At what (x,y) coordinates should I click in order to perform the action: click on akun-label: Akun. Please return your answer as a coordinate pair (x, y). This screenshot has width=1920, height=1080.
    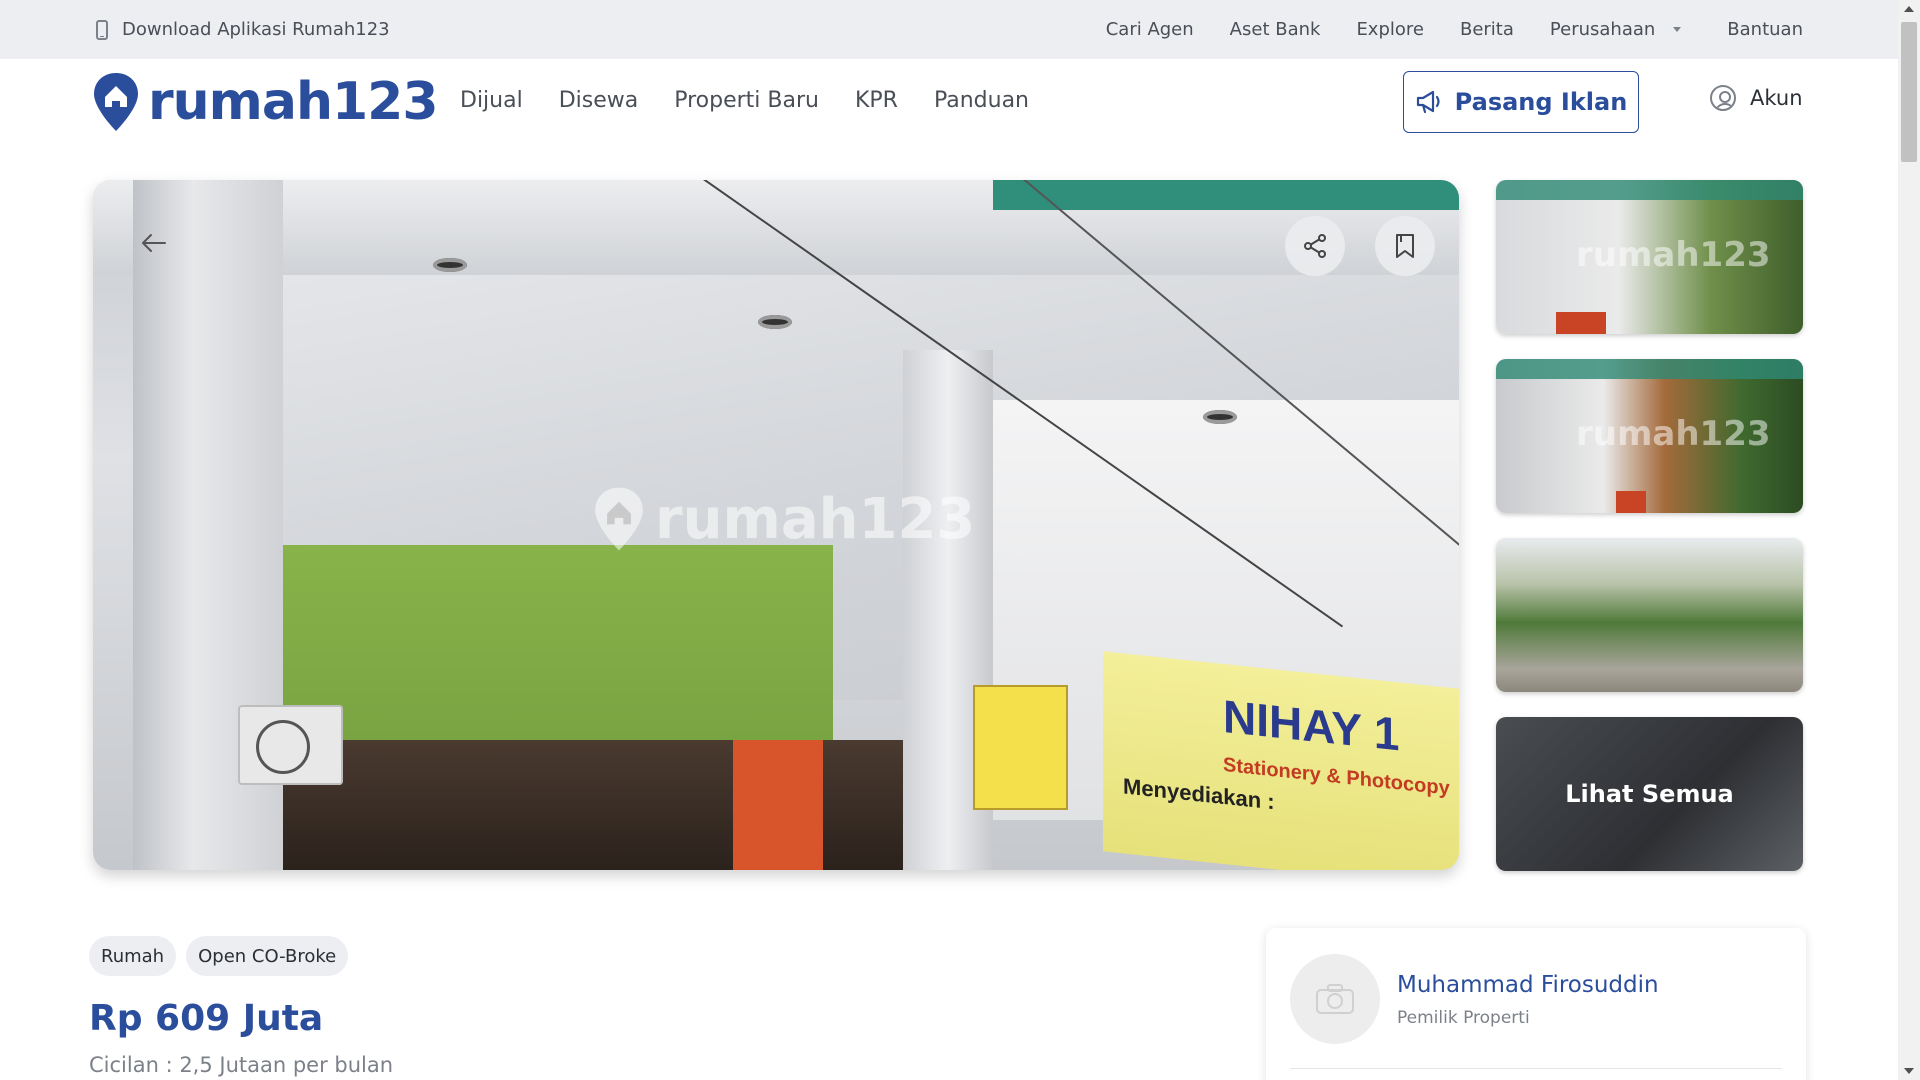
    Looking at the image, I should click on (1776, 98).